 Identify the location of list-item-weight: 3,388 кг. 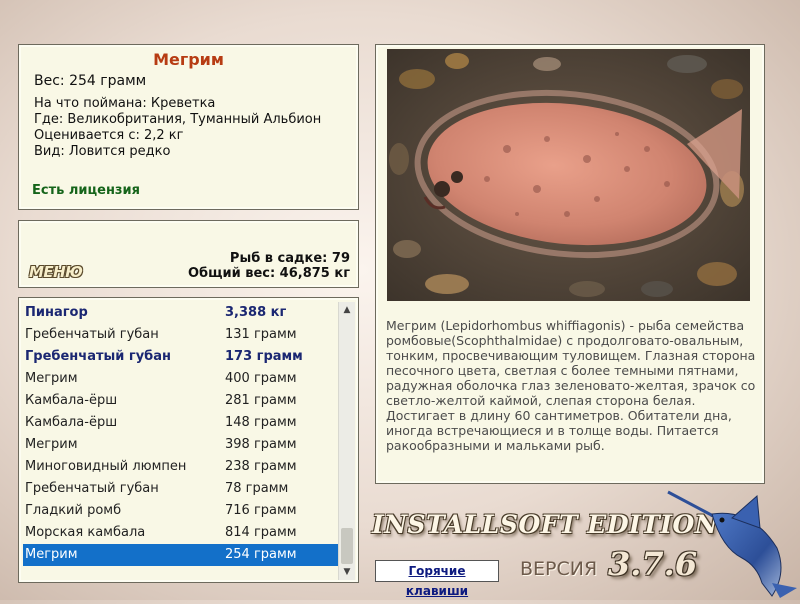
(256, 312).